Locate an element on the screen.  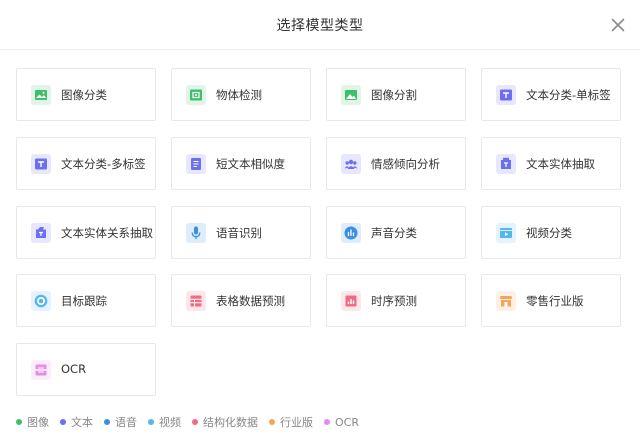
model-card-microphone: 语音识别 is located at coordinates (241, 232).